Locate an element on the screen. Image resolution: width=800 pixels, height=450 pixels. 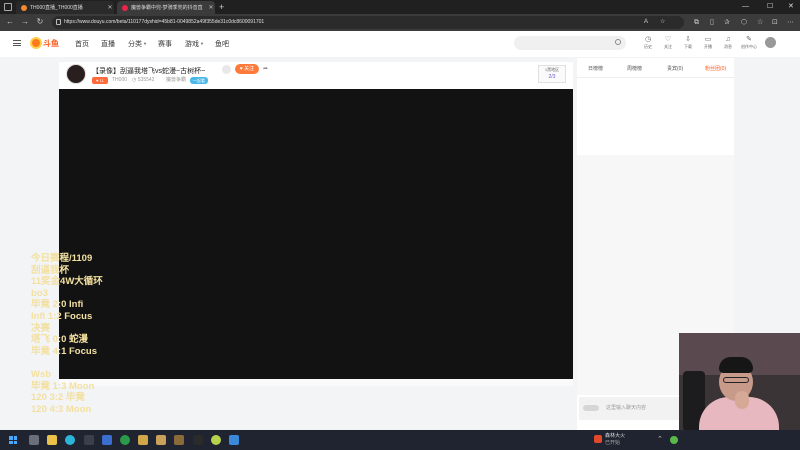
nav-fishbar: 鱼吧 is located at coordinates (222, 44).